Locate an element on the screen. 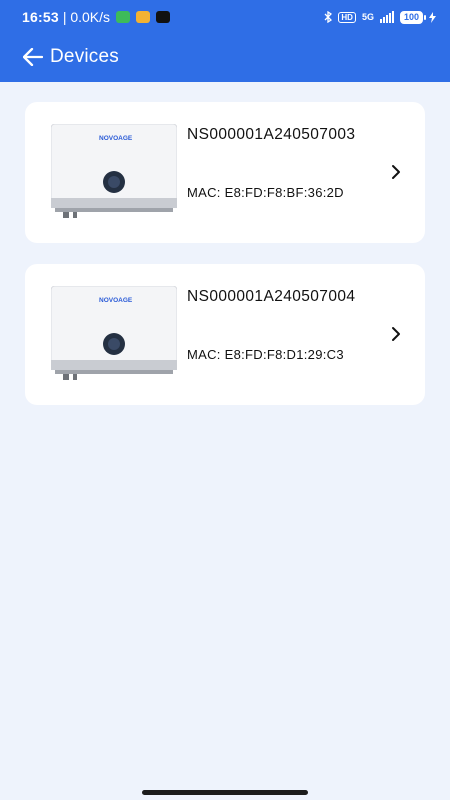 This screenshot has height=800, width=450. status-app-icons is located at coordinates (143, 17).